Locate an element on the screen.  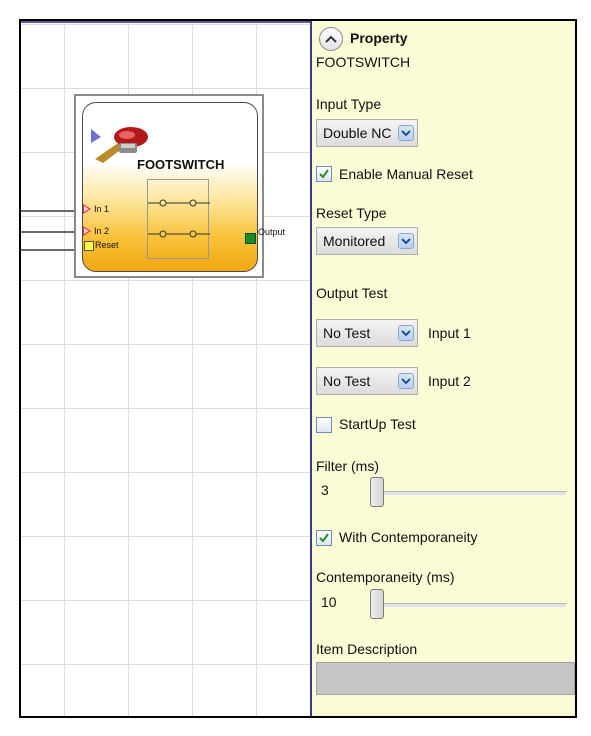
filter-label: Filter (ms) is located at coordinates (347, 466).